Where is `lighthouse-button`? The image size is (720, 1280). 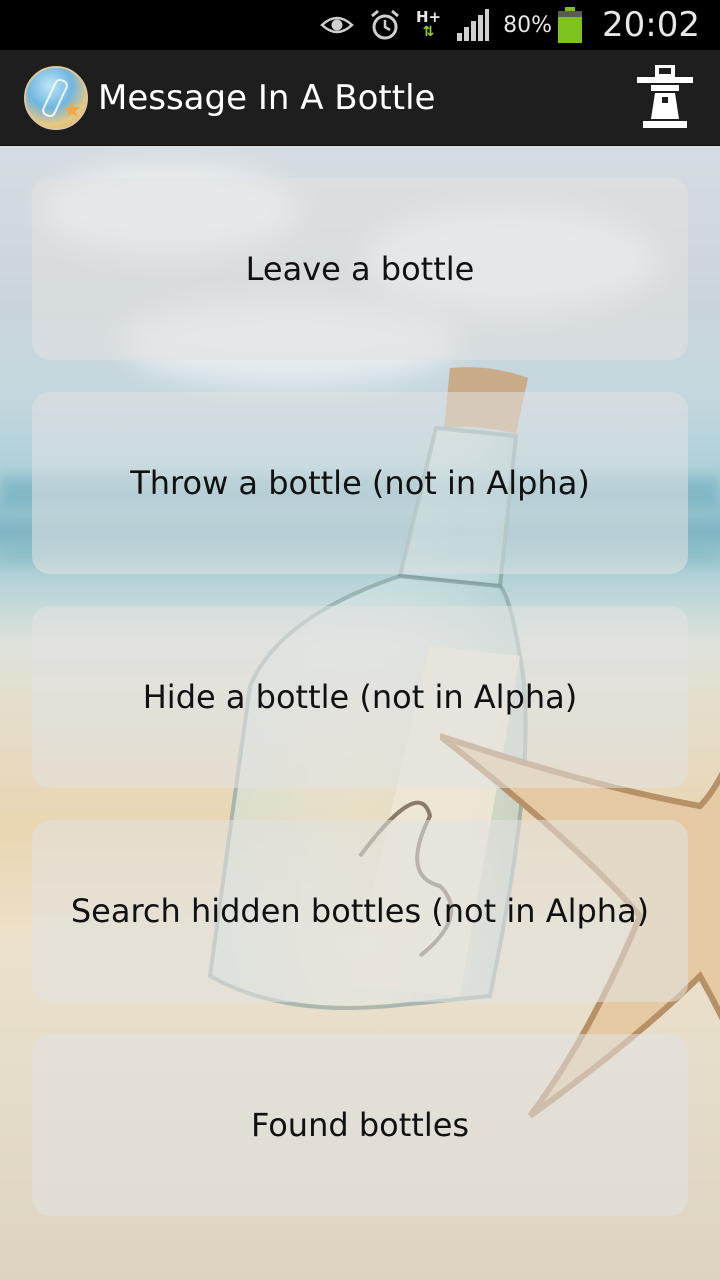
lighthouse-button is located at coordinates (665, 98).